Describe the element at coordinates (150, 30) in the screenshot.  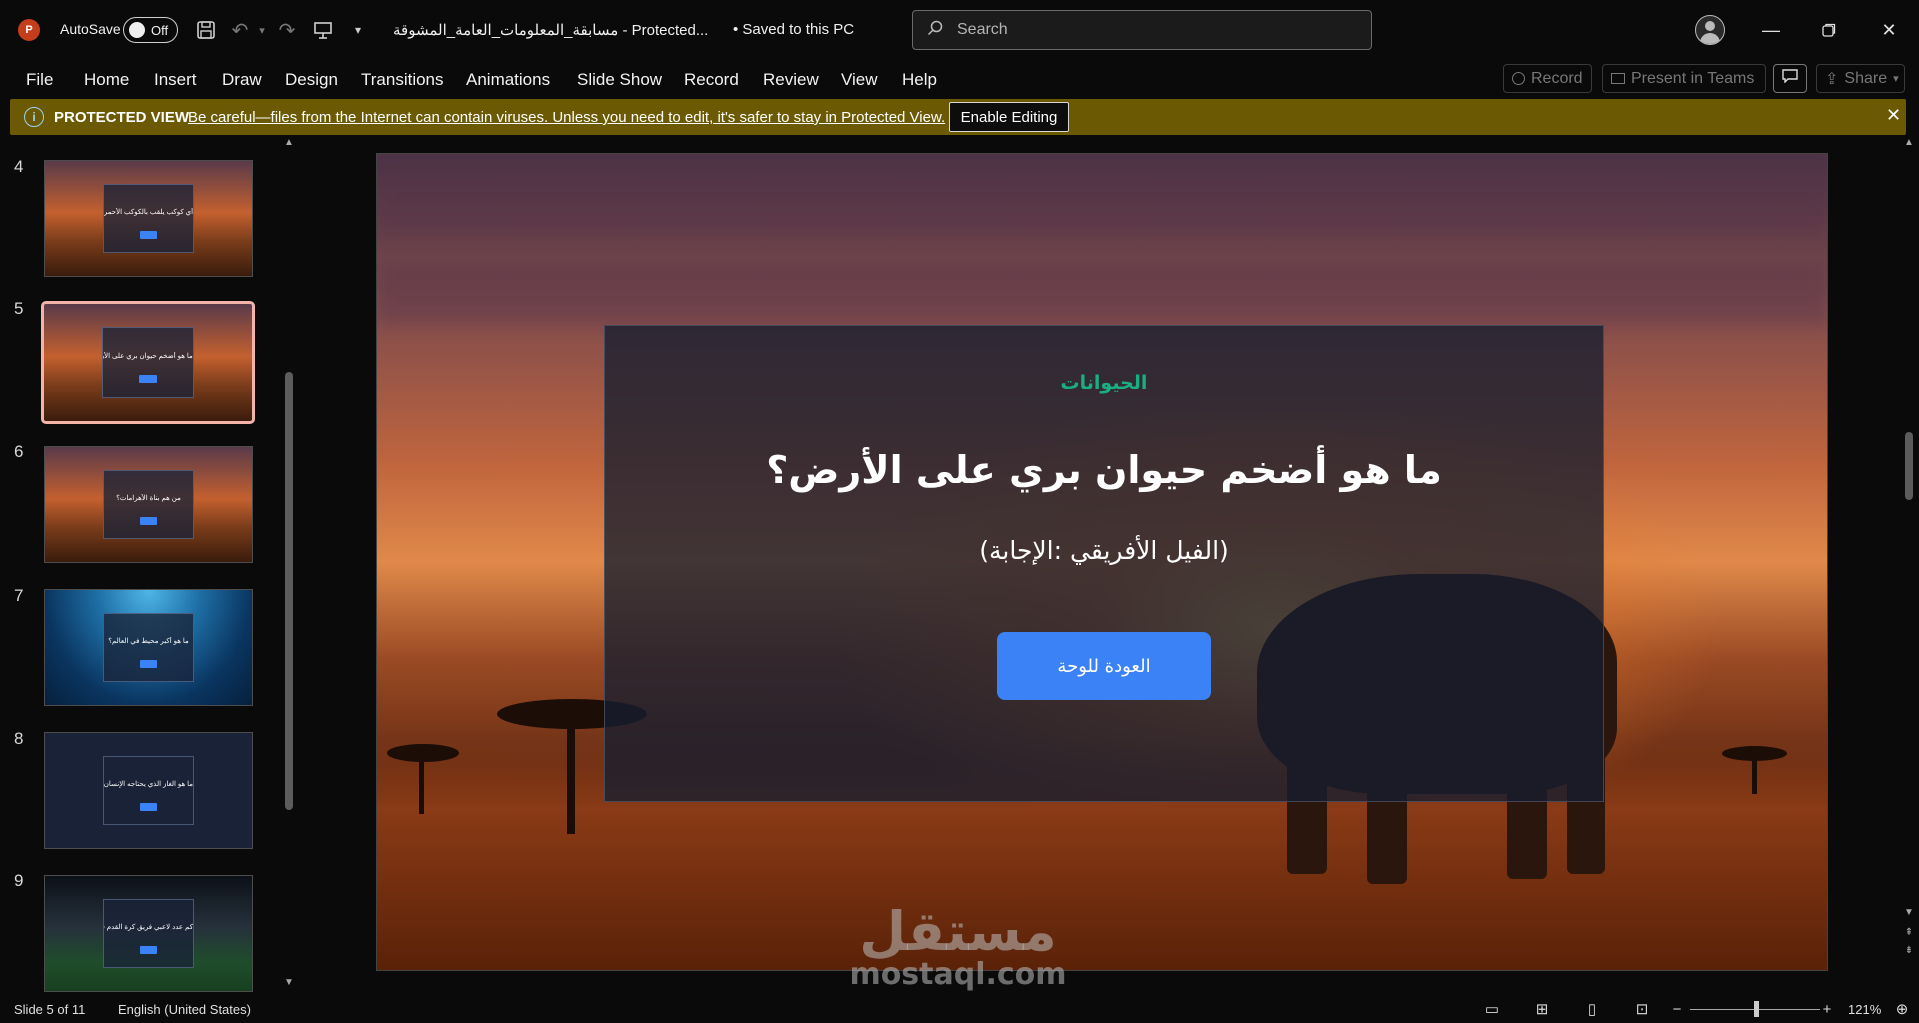
I see `autosave-toggle: Off` at that location.